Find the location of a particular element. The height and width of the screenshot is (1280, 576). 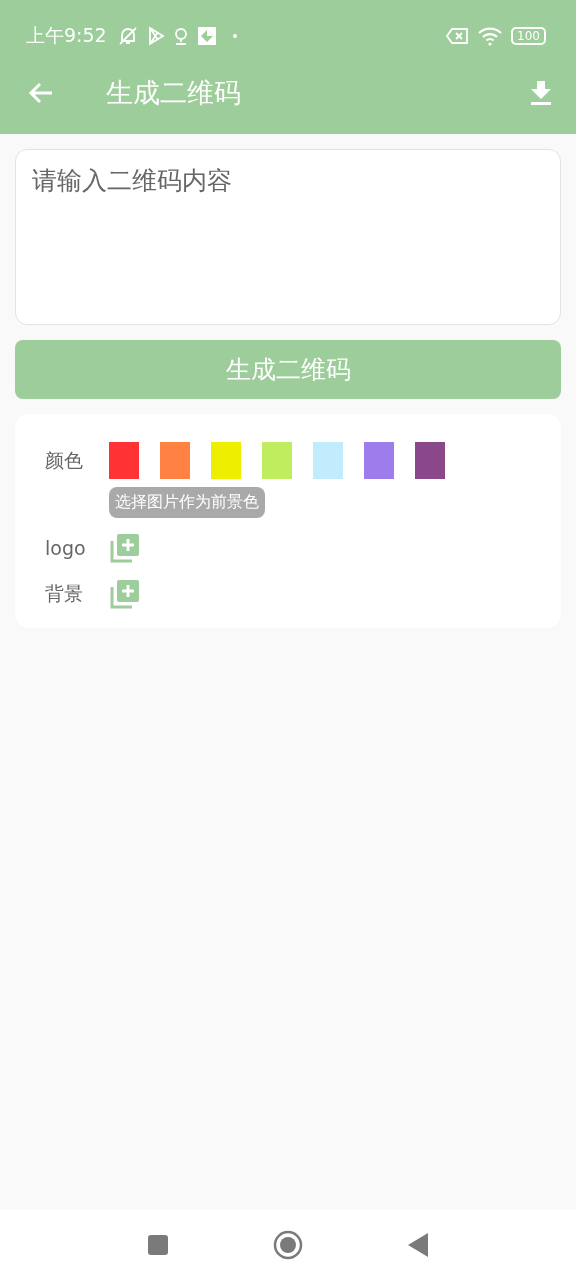

app-icon is located at coordinates (206, 36).